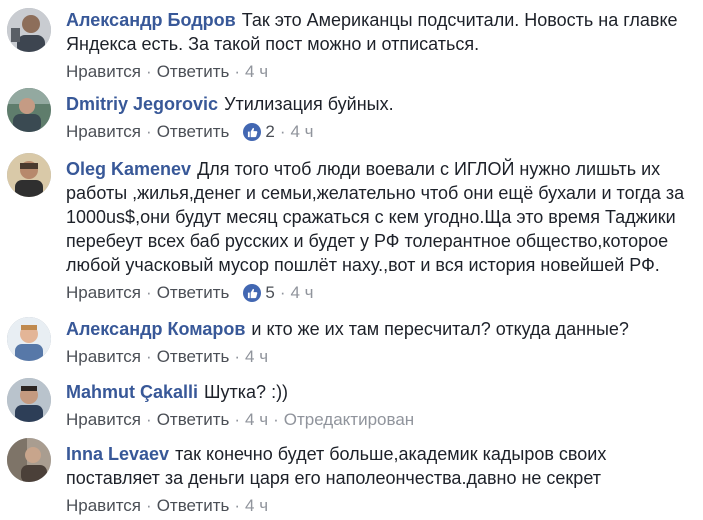 The height and width of the screenshot is (520, 703). What do you see at coordinates (151, 20) in the screenshot?
I see `author-name: Александр Бодров` at bounding box center [151, 20].